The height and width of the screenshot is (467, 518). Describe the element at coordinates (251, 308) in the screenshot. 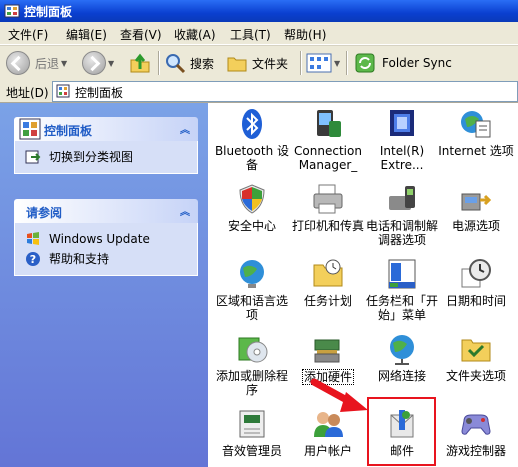

I see `item-label: 区域和语言选项` at that location.